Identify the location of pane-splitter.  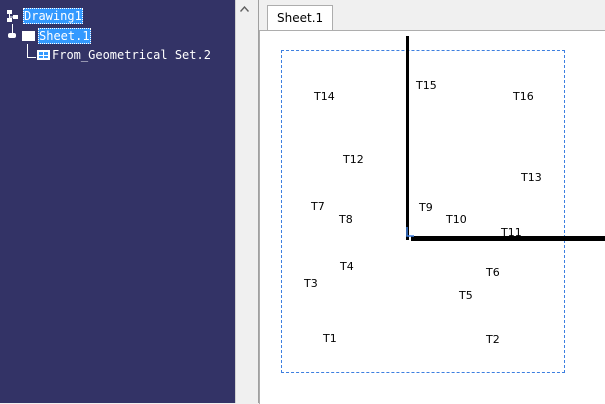
(255, 201).